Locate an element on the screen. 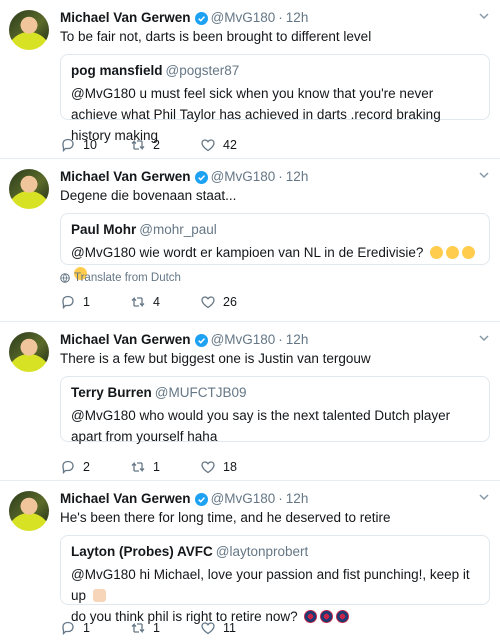 This screenshot has width=500, height=644. like-count: 18 is located at coordinates (230, 467).